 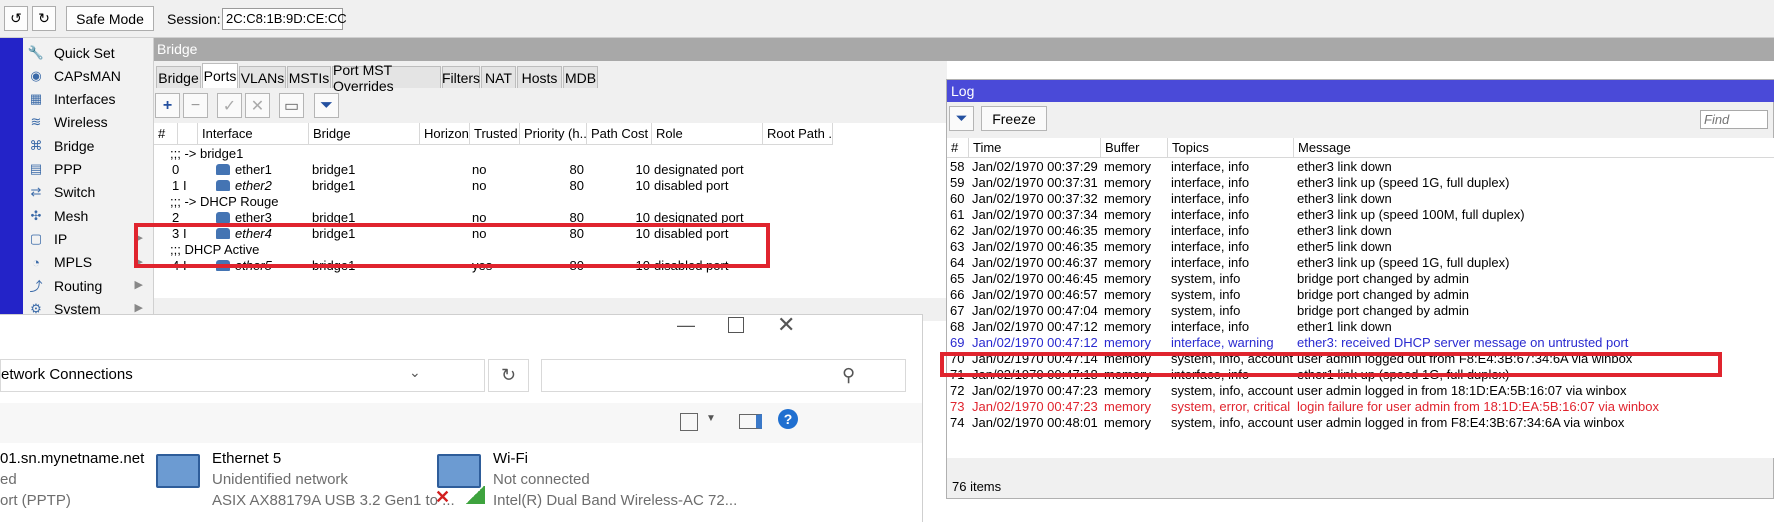 What do you see at coordinates (786, 325) in the screenshot?
I see `close-button: ✕` at bounding box center [786, 325].